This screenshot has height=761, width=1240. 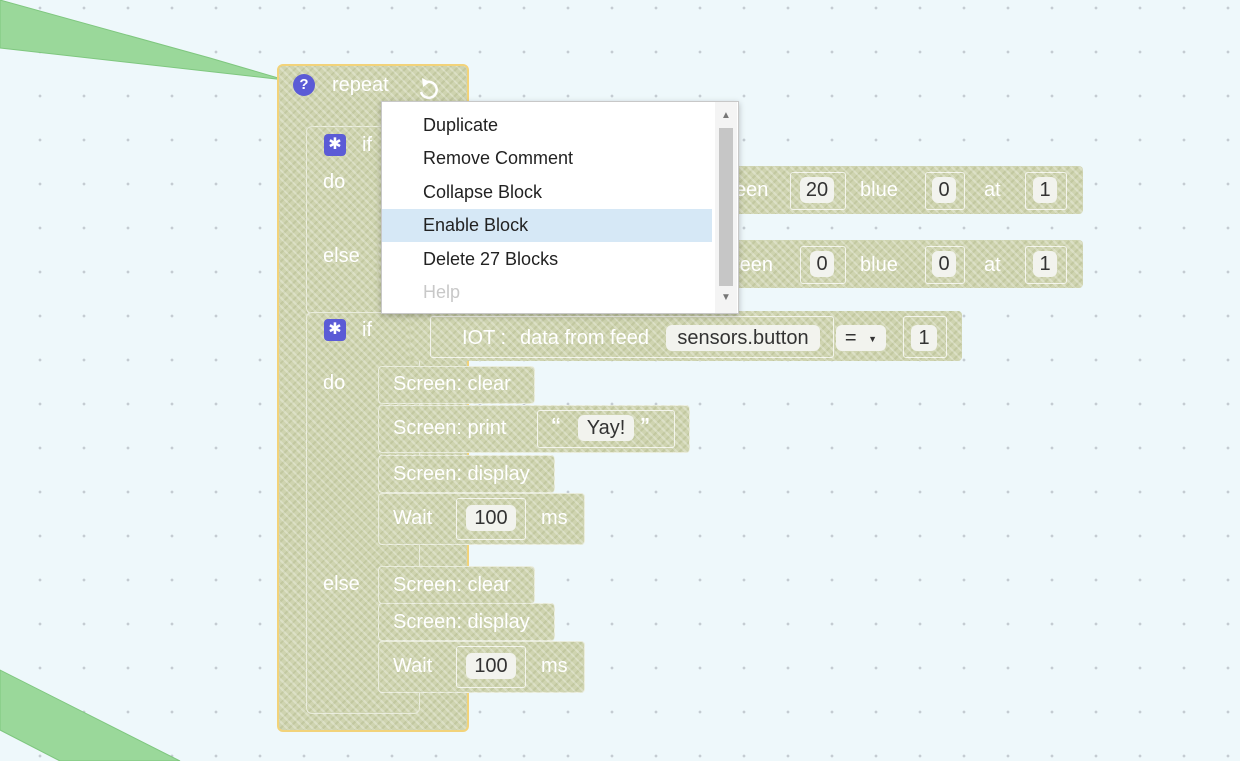 I want to click on green-label: een, so click(x=752, y=190).